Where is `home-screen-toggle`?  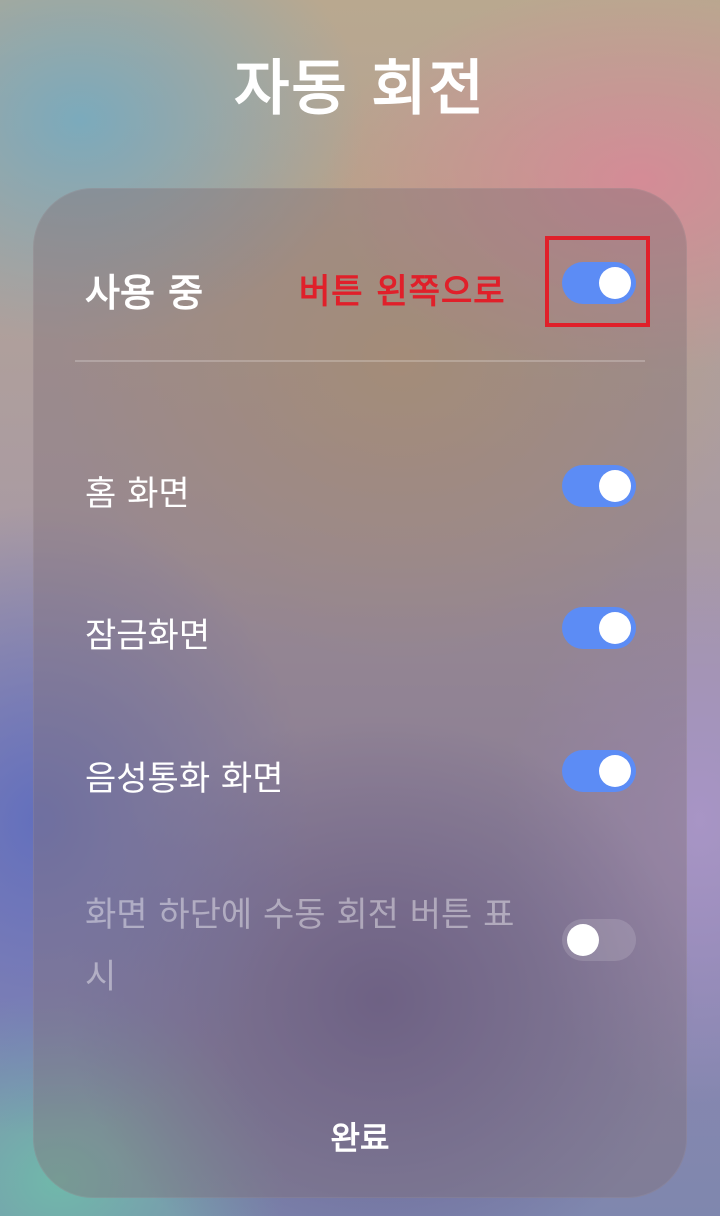 home-screen-toggle is located at coordinates (599, 486).